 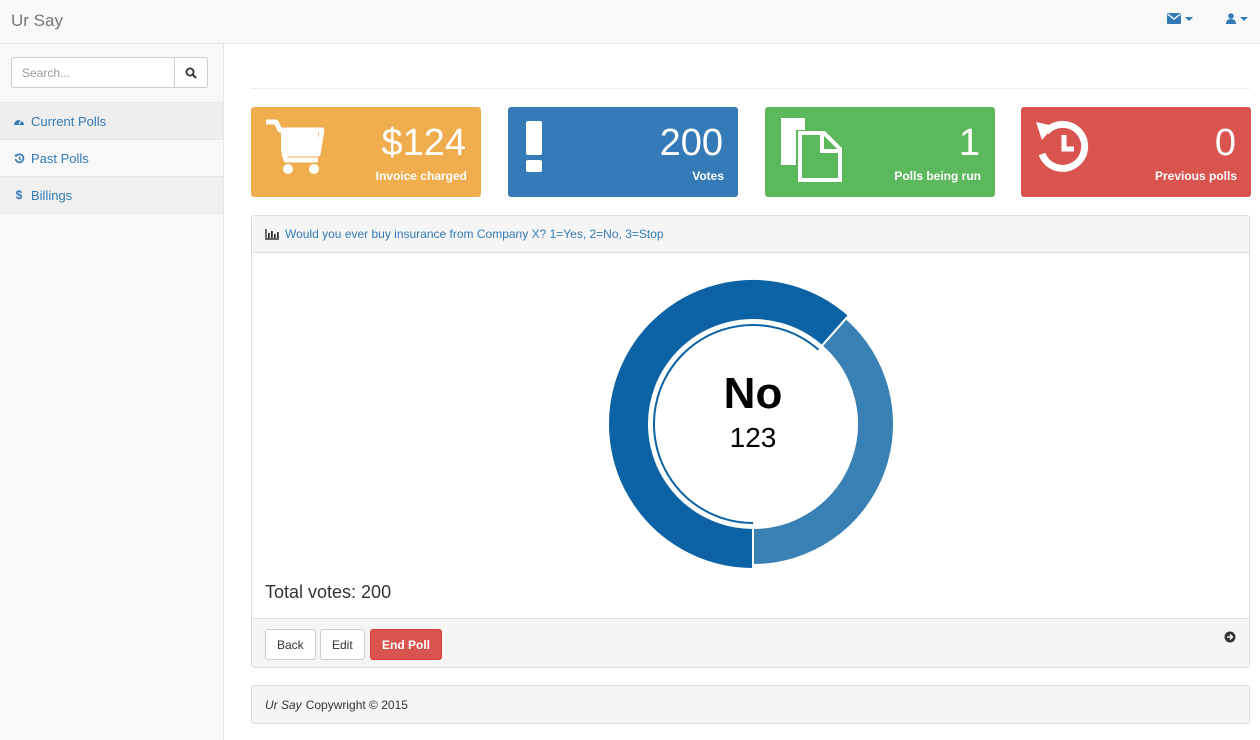 What do you see at coordinates (969, 143) in the screenshot?
I see `stat-value: 1` at bounding box center [969, 143].